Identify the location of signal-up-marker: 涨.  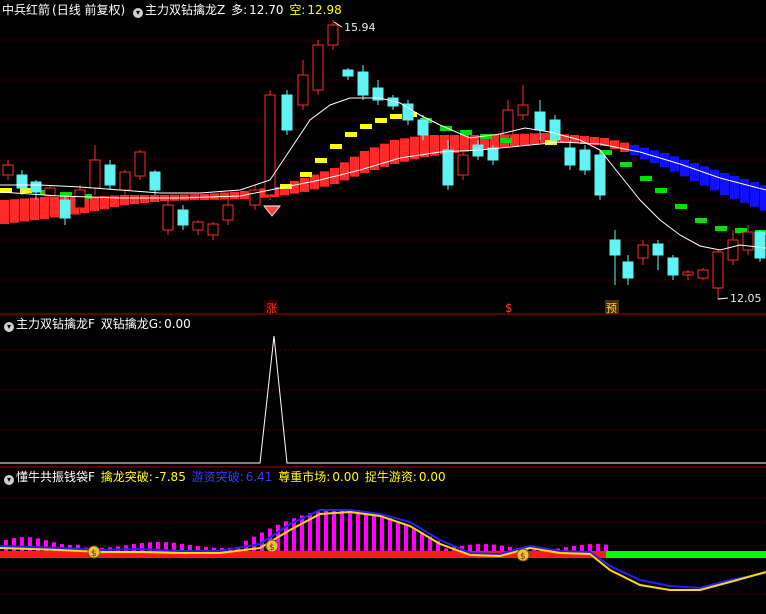
(271, 307).